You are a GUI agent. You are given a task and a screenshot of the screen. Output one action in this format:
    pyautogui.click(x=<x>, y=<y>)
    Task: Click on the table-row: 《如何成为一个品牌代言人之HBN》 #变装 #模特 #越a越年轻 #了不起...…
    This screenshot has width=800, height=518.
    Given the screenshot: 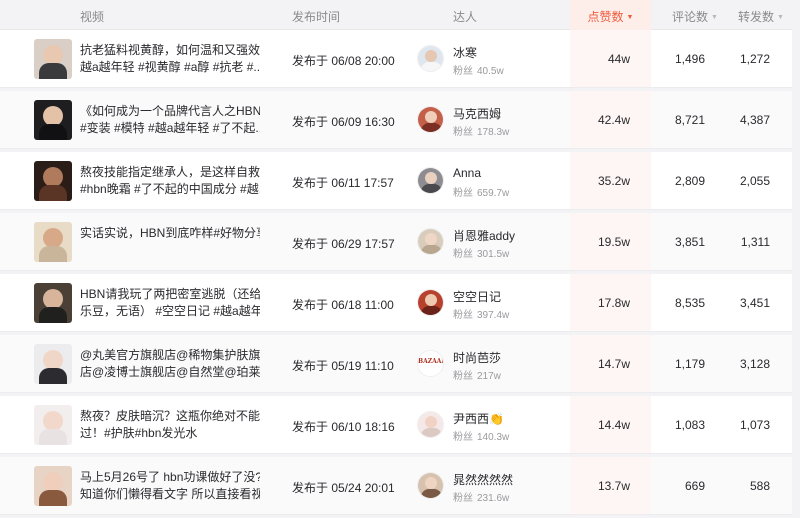 What is the action you would take?
    pyautogui.click(x=400, y=120)
    